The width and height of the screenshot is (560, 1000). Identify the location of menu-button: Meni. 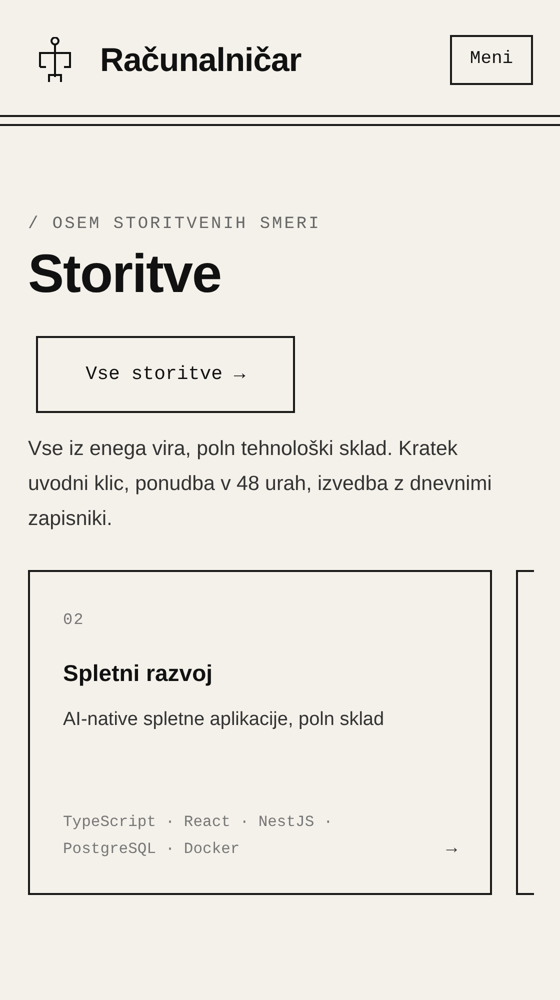
(491, 59).